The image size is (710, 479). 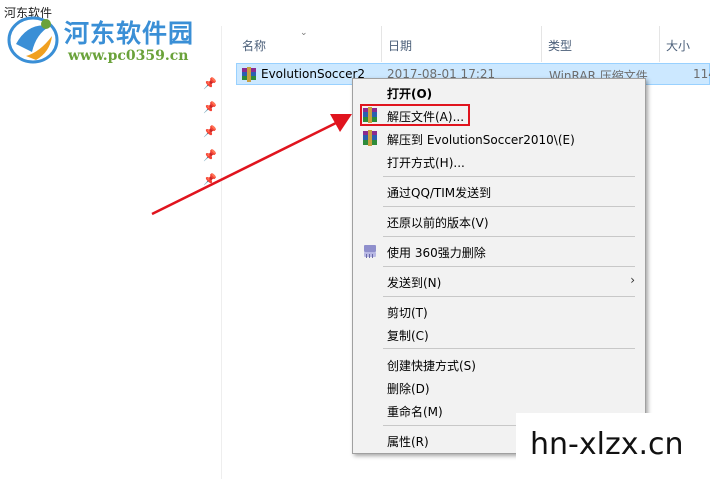 What do you see at coordinates (370, 251) in the screenshot?
I see `360-shred-icon` at bounding box center [370, 251].